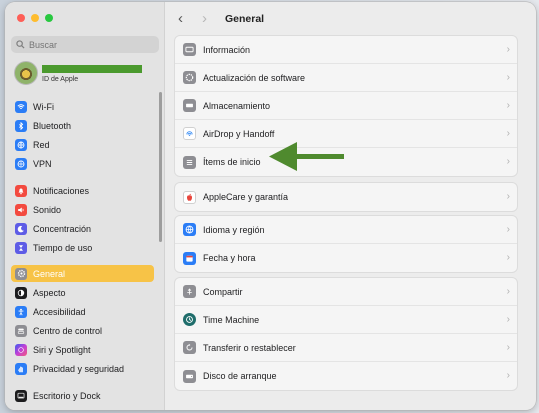  Describe the element at coordinates (21, 190) in the screenshot. I see `bell-icon` at that location.